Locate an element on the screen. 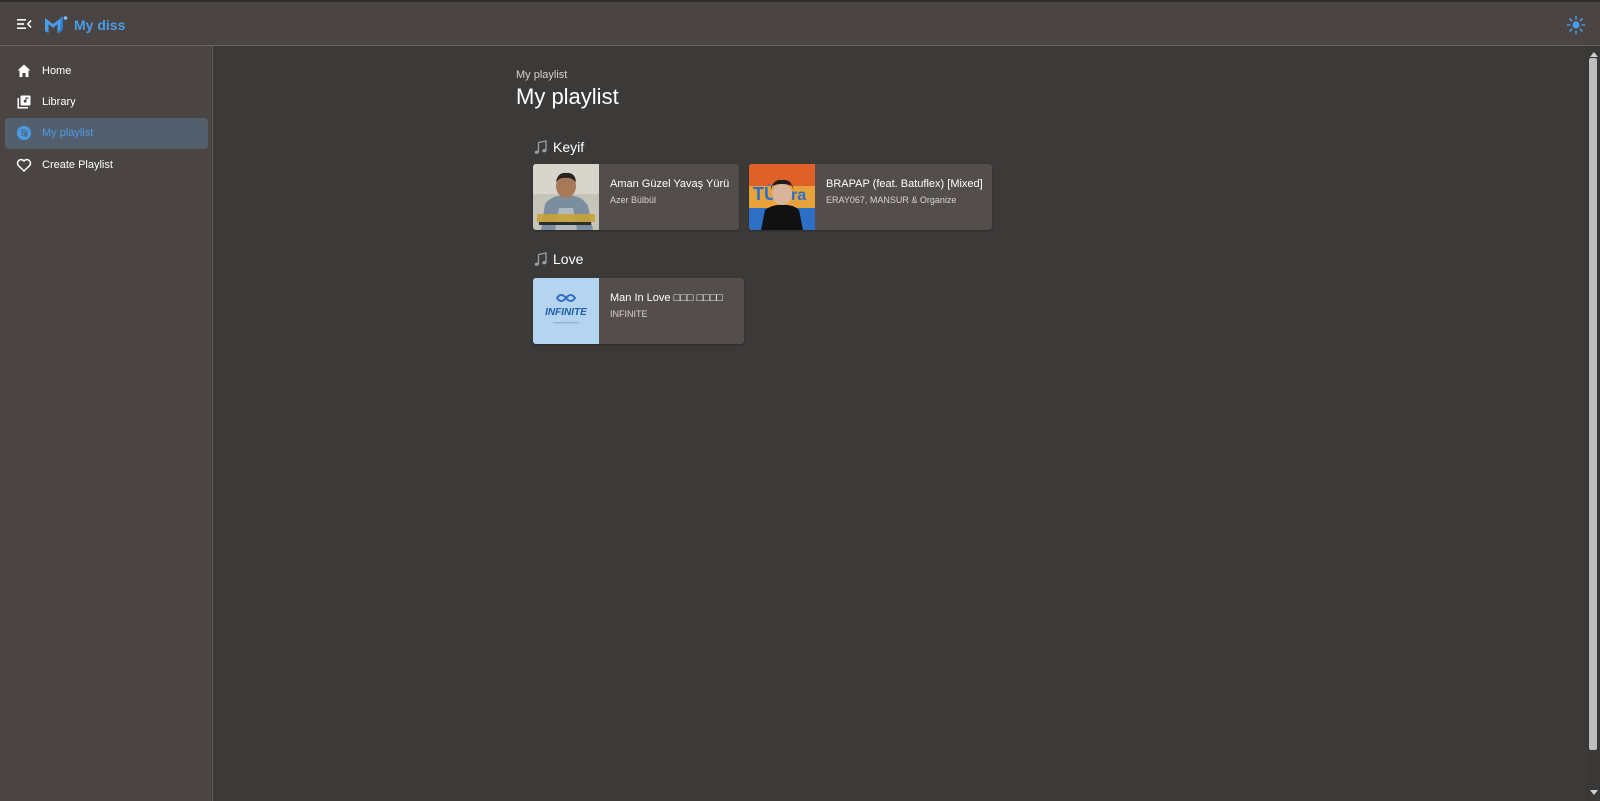 The height and width of the screenshot is (801, 1600). song-card: Aman Güzel Yavaş Yürü Azer Bülbül is located at coordinates (636, 197).